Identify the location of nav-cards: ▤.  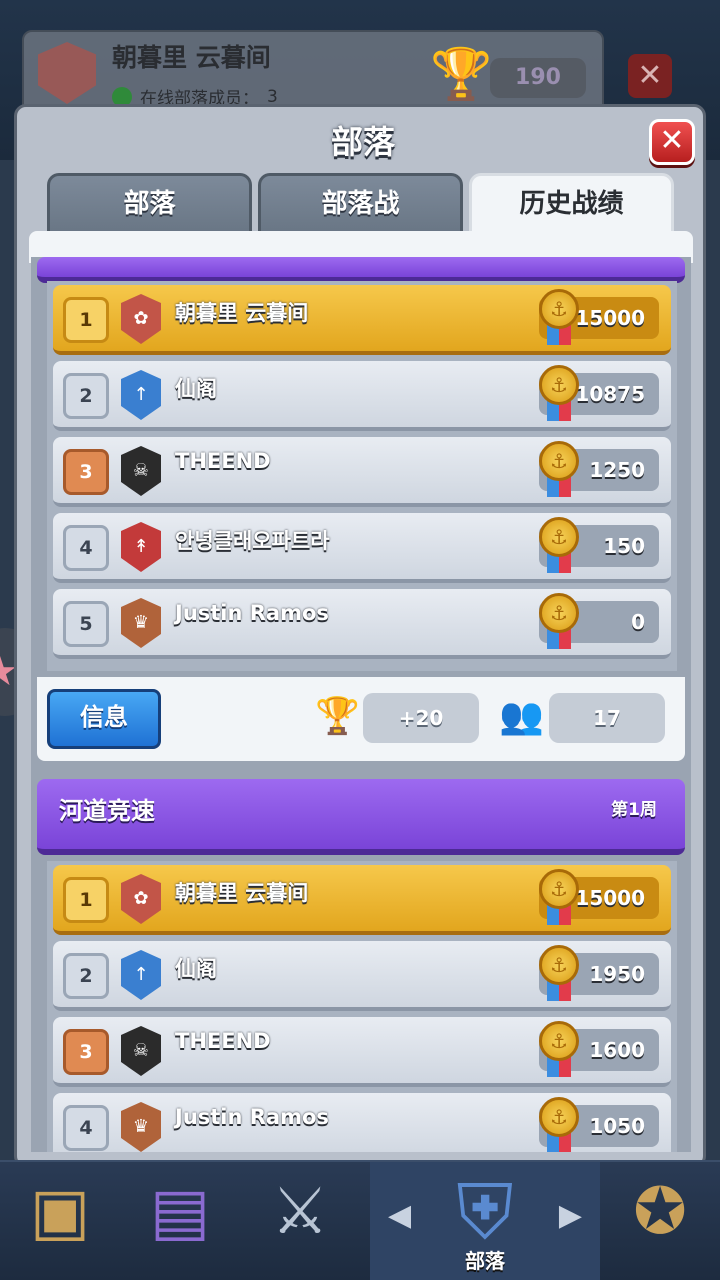
(180, 1221).